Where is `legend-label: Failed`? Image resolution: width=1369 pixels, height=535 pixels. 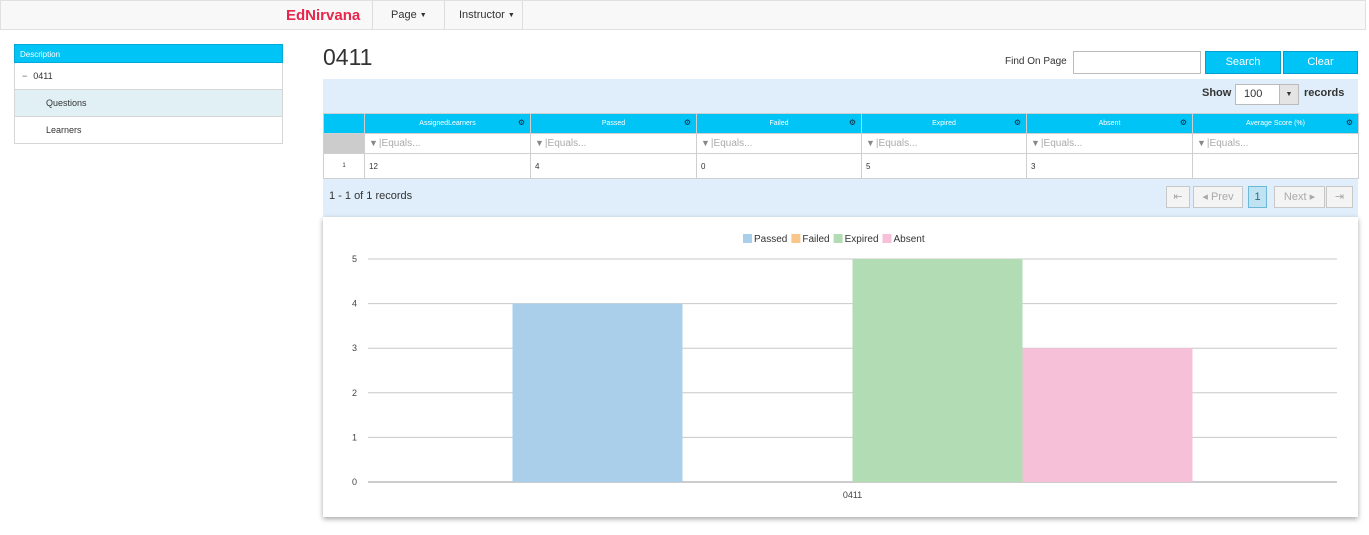
legend-label: Failed is located at coordinates (815, 239).